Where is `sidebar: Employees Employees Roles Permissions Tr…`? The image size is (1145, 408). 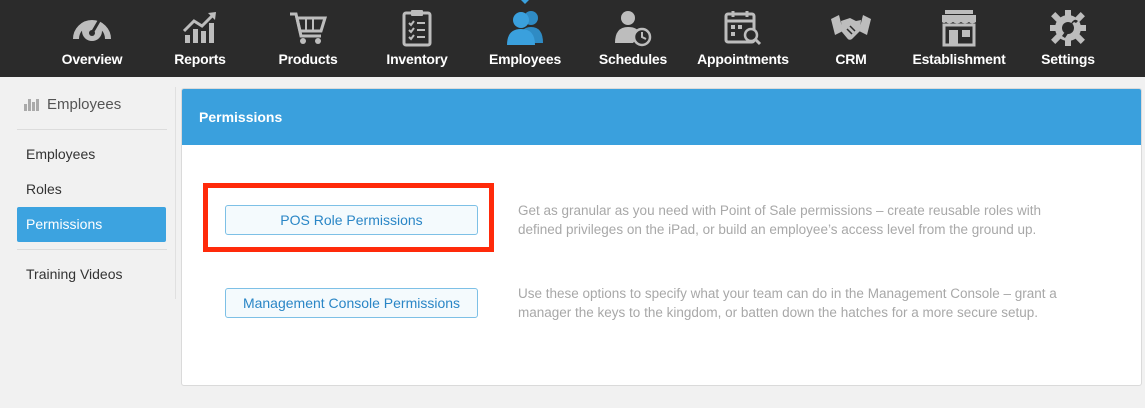 sidebar: Employees Employees Roles Permissions Tr… is located at coordinates (88, 242).